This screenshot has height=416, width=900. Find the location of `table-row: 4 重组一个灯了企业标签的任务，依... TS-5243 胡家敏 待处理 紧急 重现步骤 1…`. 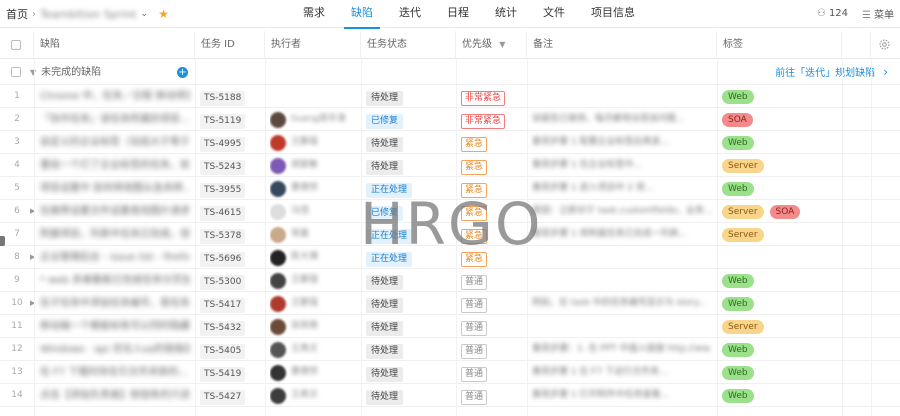

table-row: 4 重组一个灯了企业标签的任务，依... TS-5243 胡家敏 待处理 紧急 重现步骤 1… is located at coordinates (450, 165).